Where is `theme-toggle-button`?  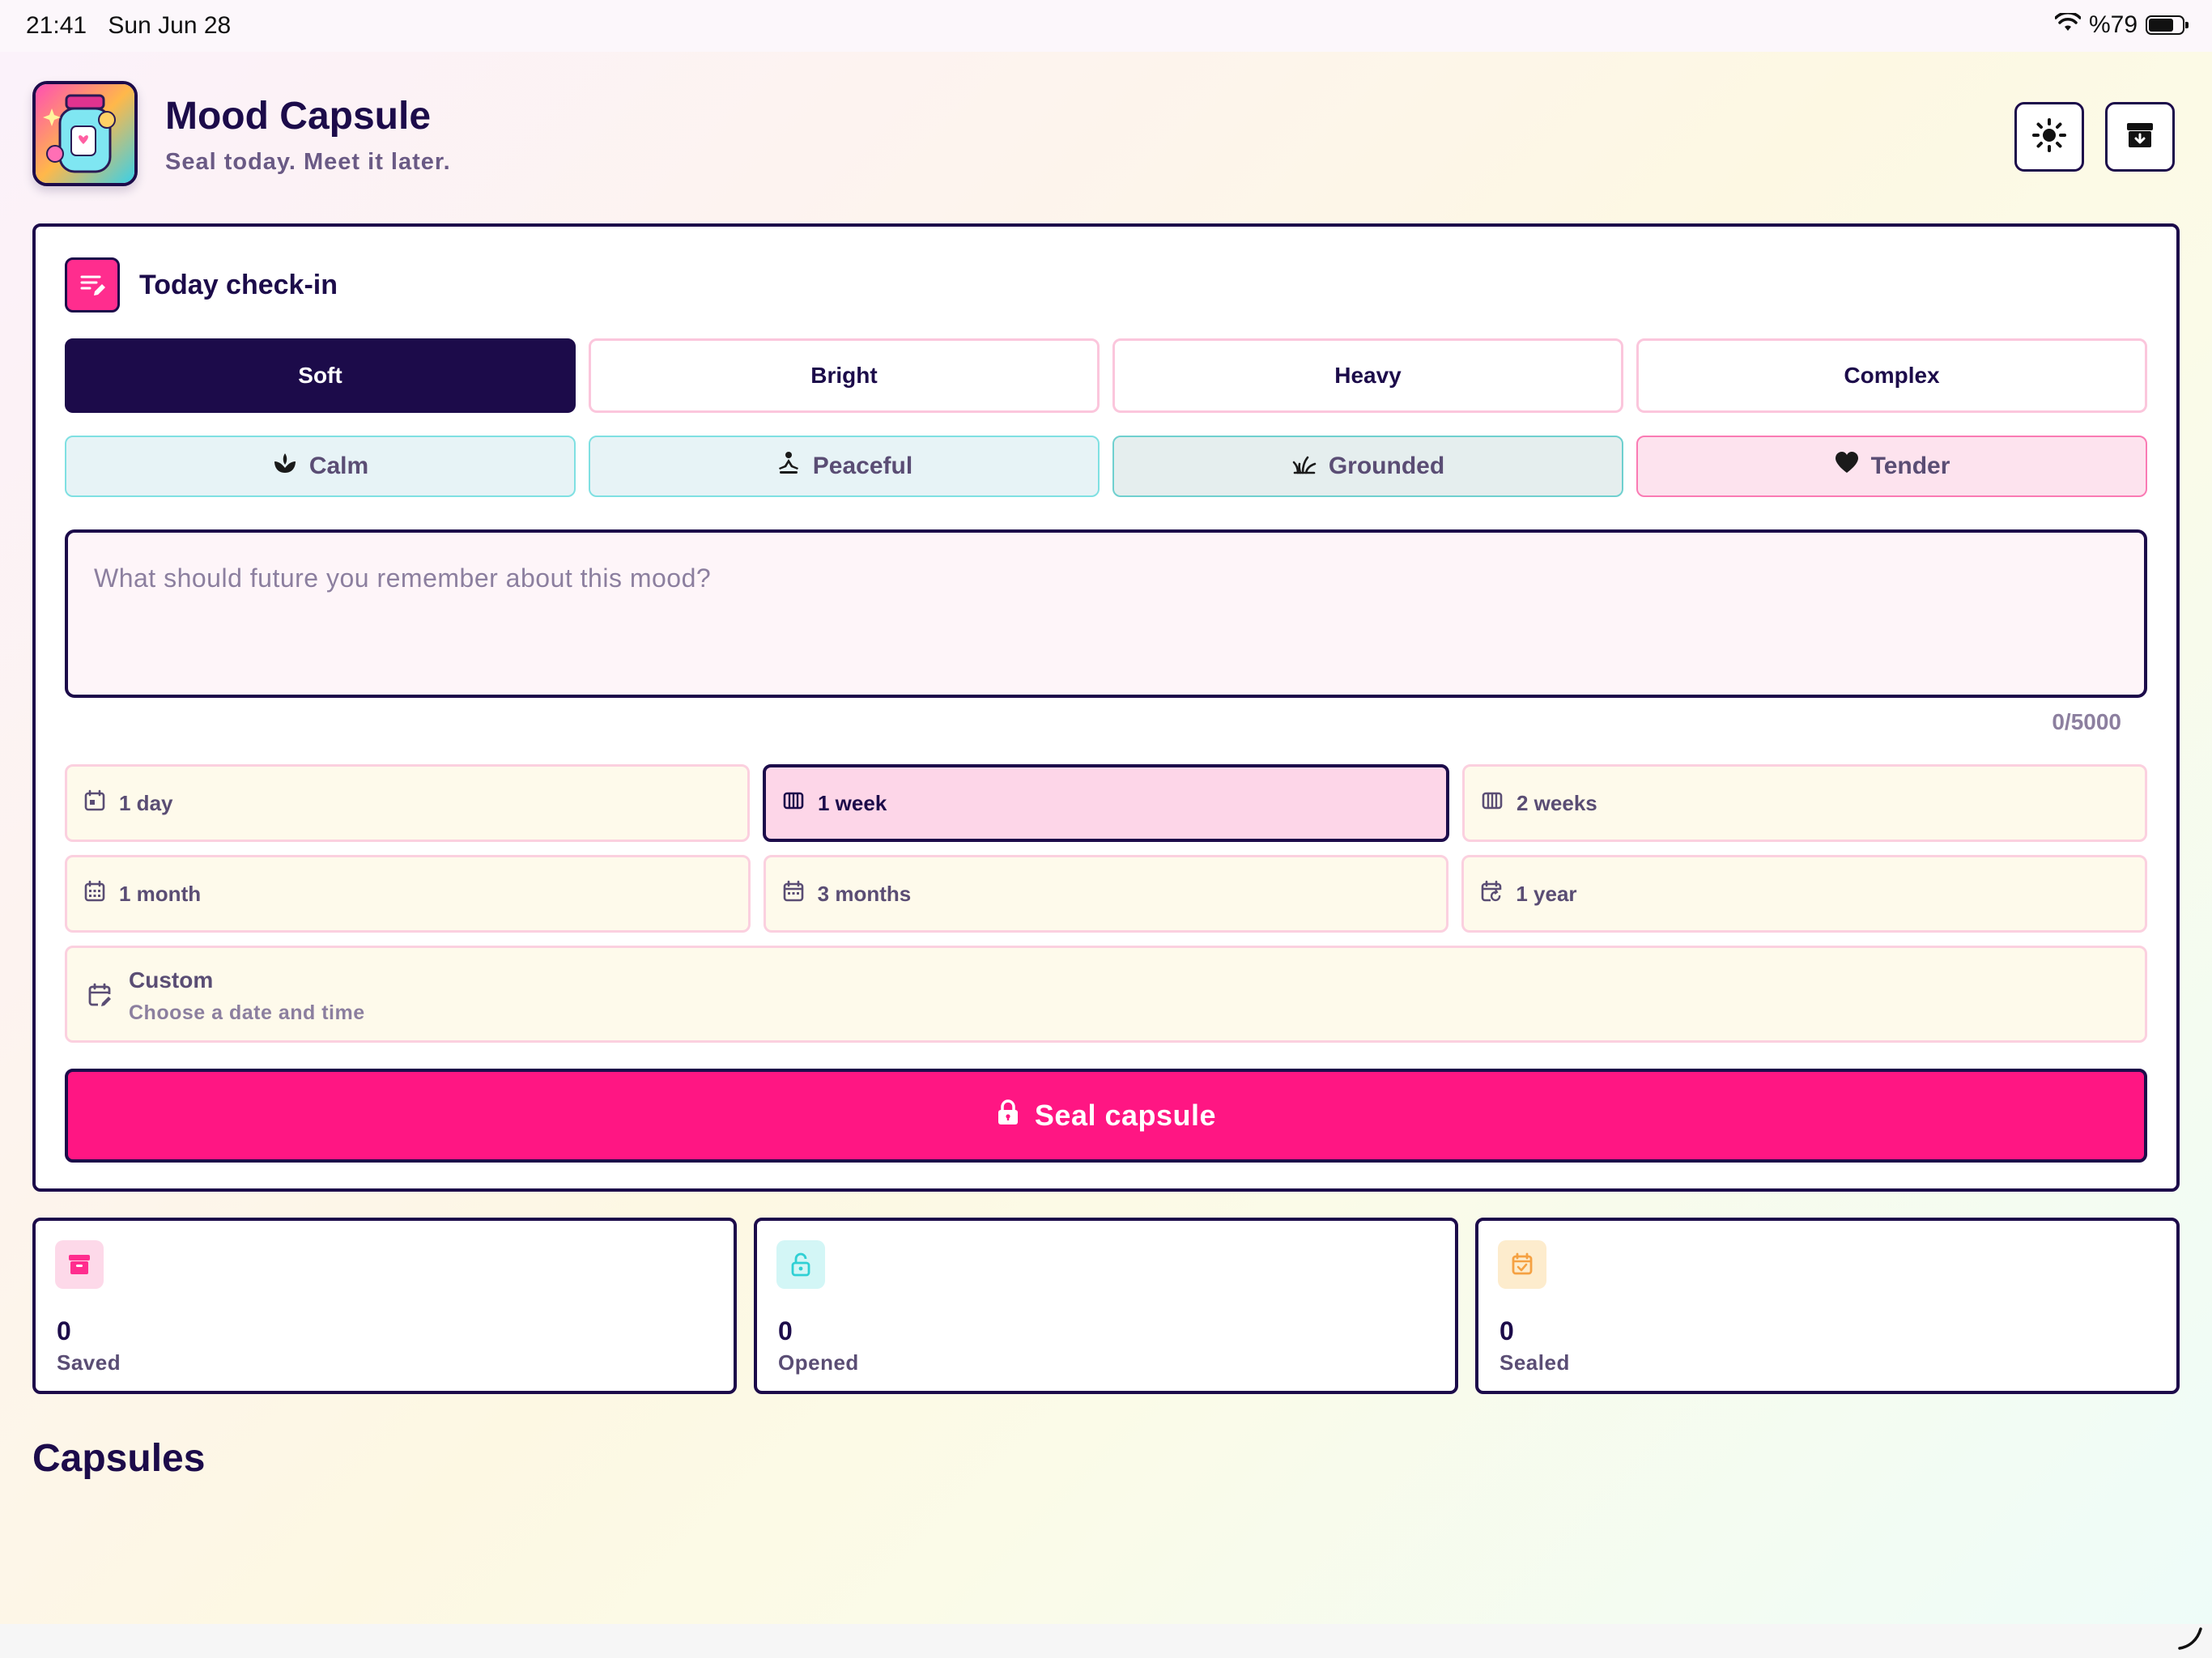
theme-toggle-button is located at coordinates (2049, 137).